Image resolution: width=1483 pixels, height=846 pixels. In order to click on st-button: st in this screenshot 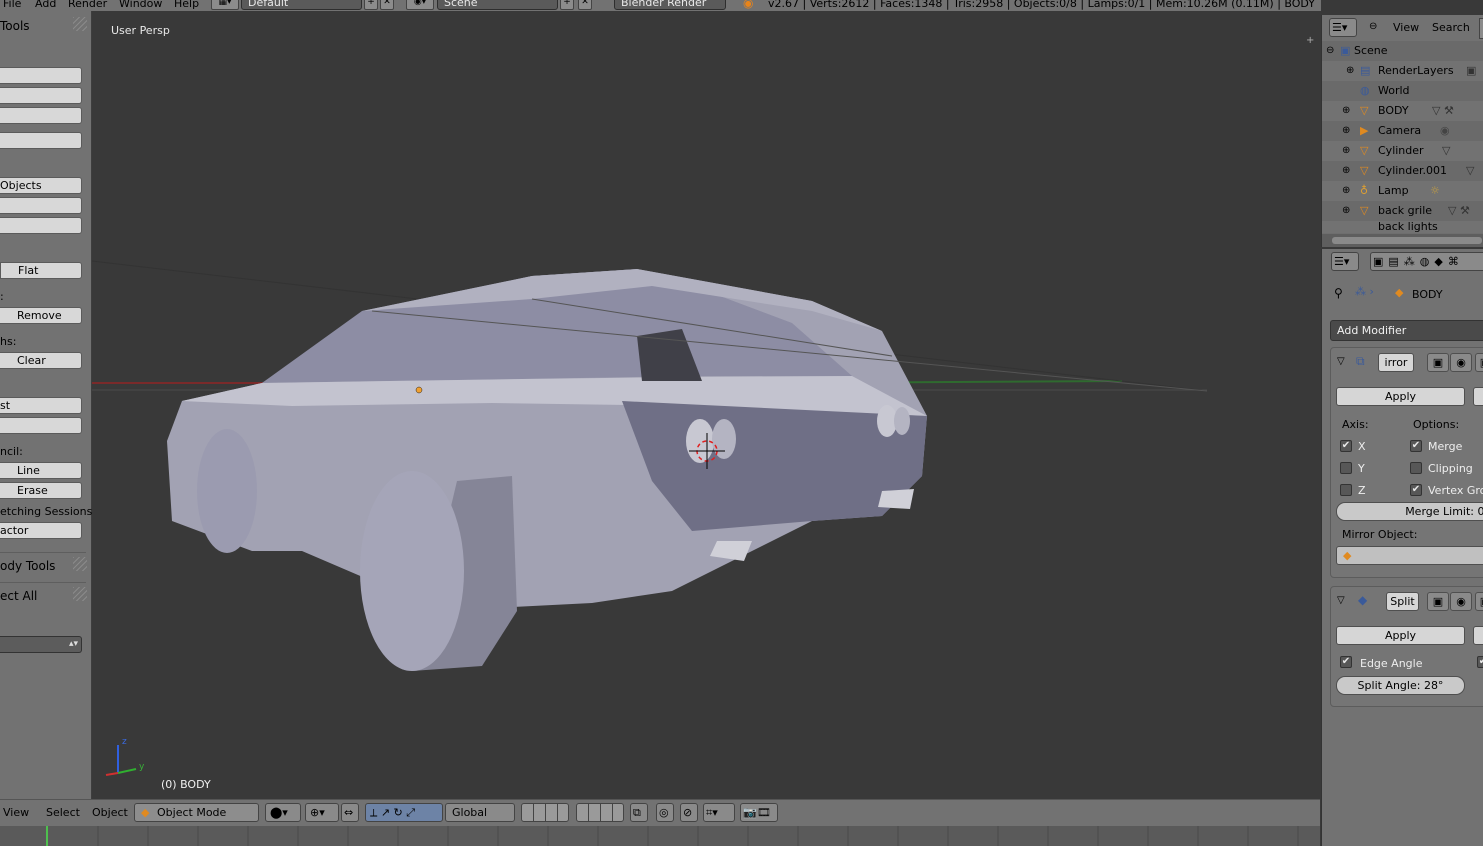, I will do `click(41, 405)`.